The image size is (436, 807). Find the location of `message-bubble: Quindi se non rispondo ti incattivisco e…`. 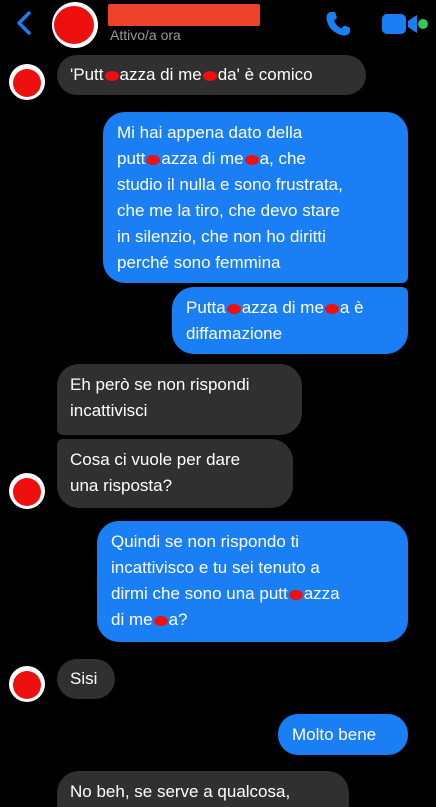

message-bubble: Quindi se non rispondo ti incattivisco e… is located at coordinates (252, 581).